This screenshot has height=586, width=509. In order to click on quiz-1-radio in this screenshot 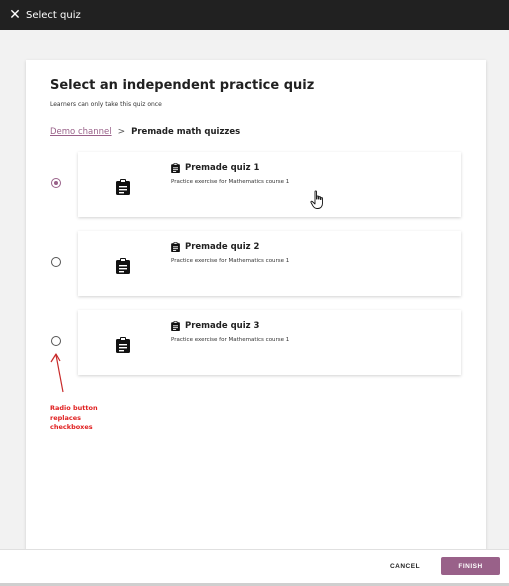, I will do `click(56, 183)`.